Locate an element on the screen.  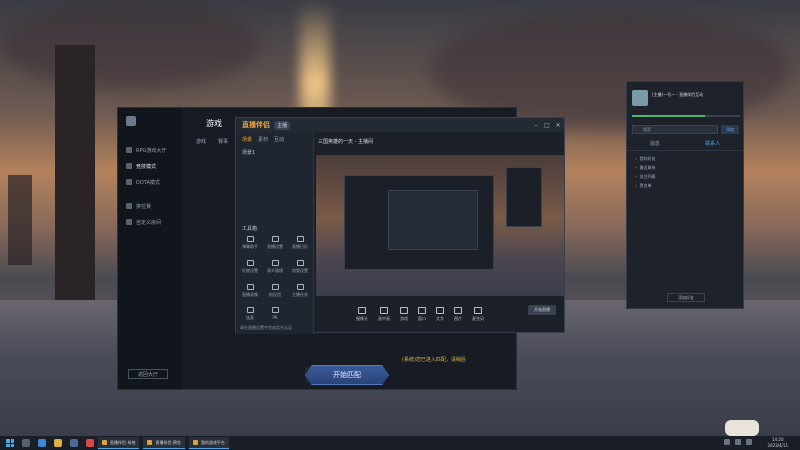
source-image: 图片 is located at coordinates (458, 314).